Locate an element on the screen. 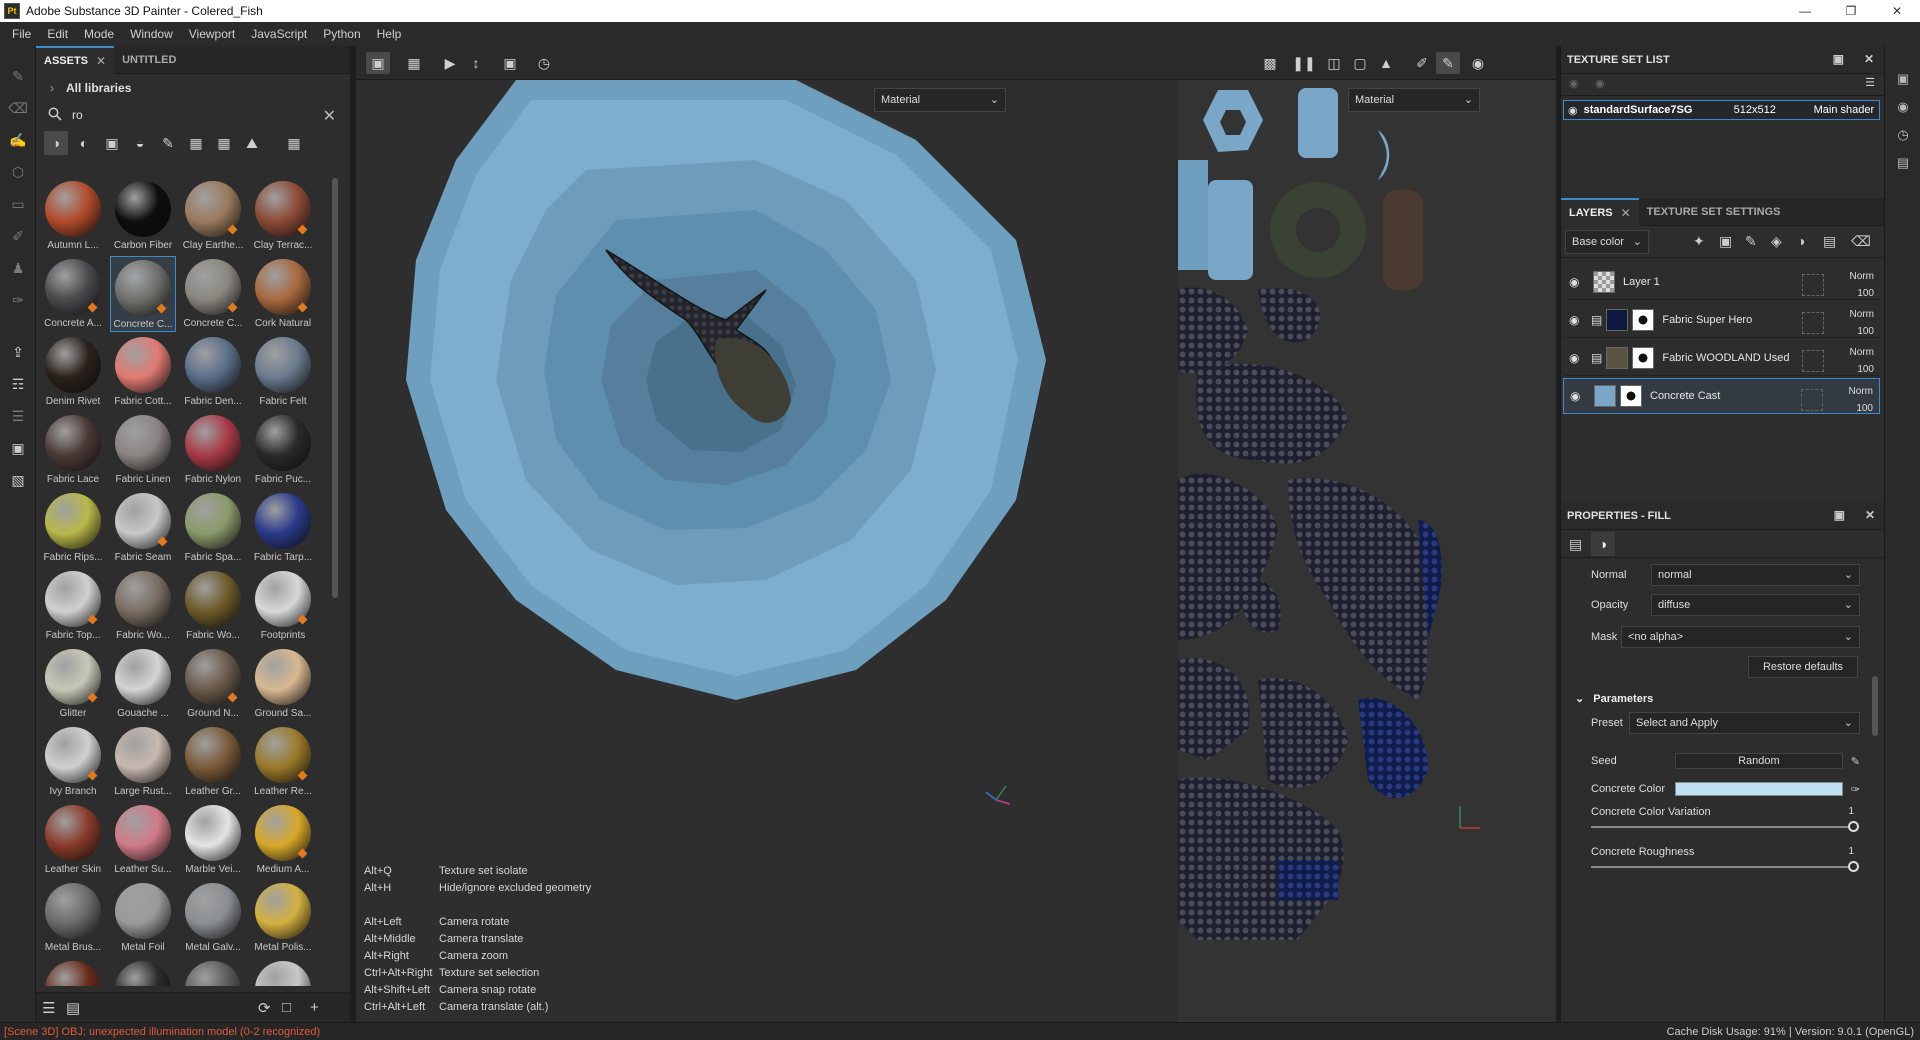 This screenshot has height=1040, width=1920. symmetry-icon: ▶ is located at coordinates (450, 63).